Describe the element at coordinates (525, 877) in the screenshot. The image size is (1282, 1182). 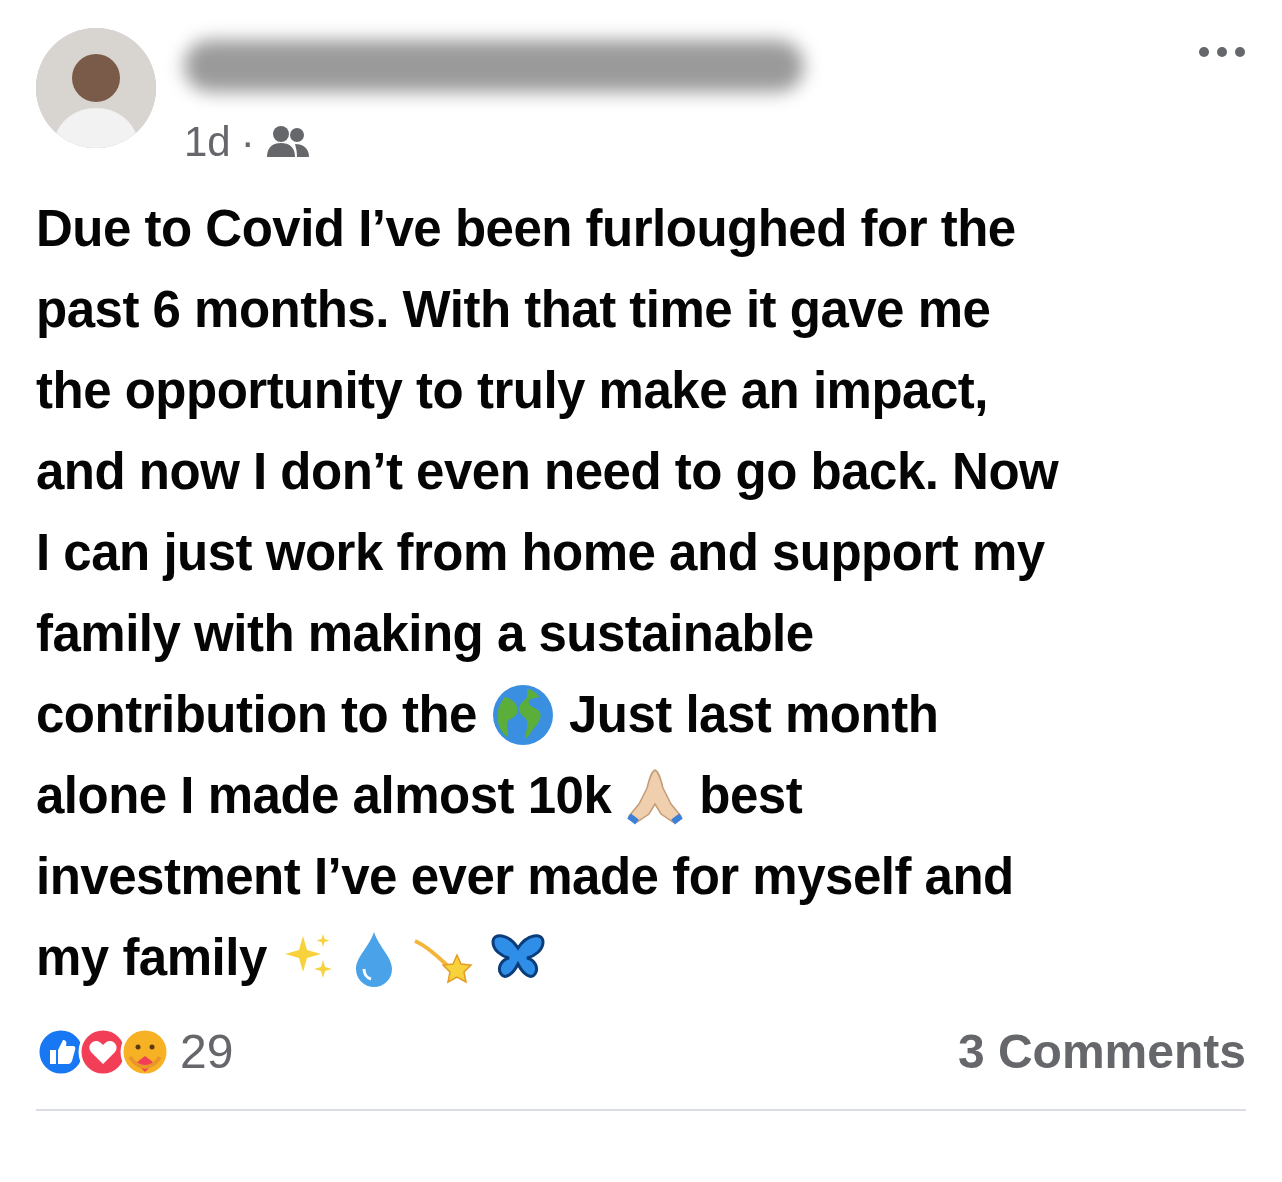
I see `post-text: investment I’ve ever made for myself and` at that location.